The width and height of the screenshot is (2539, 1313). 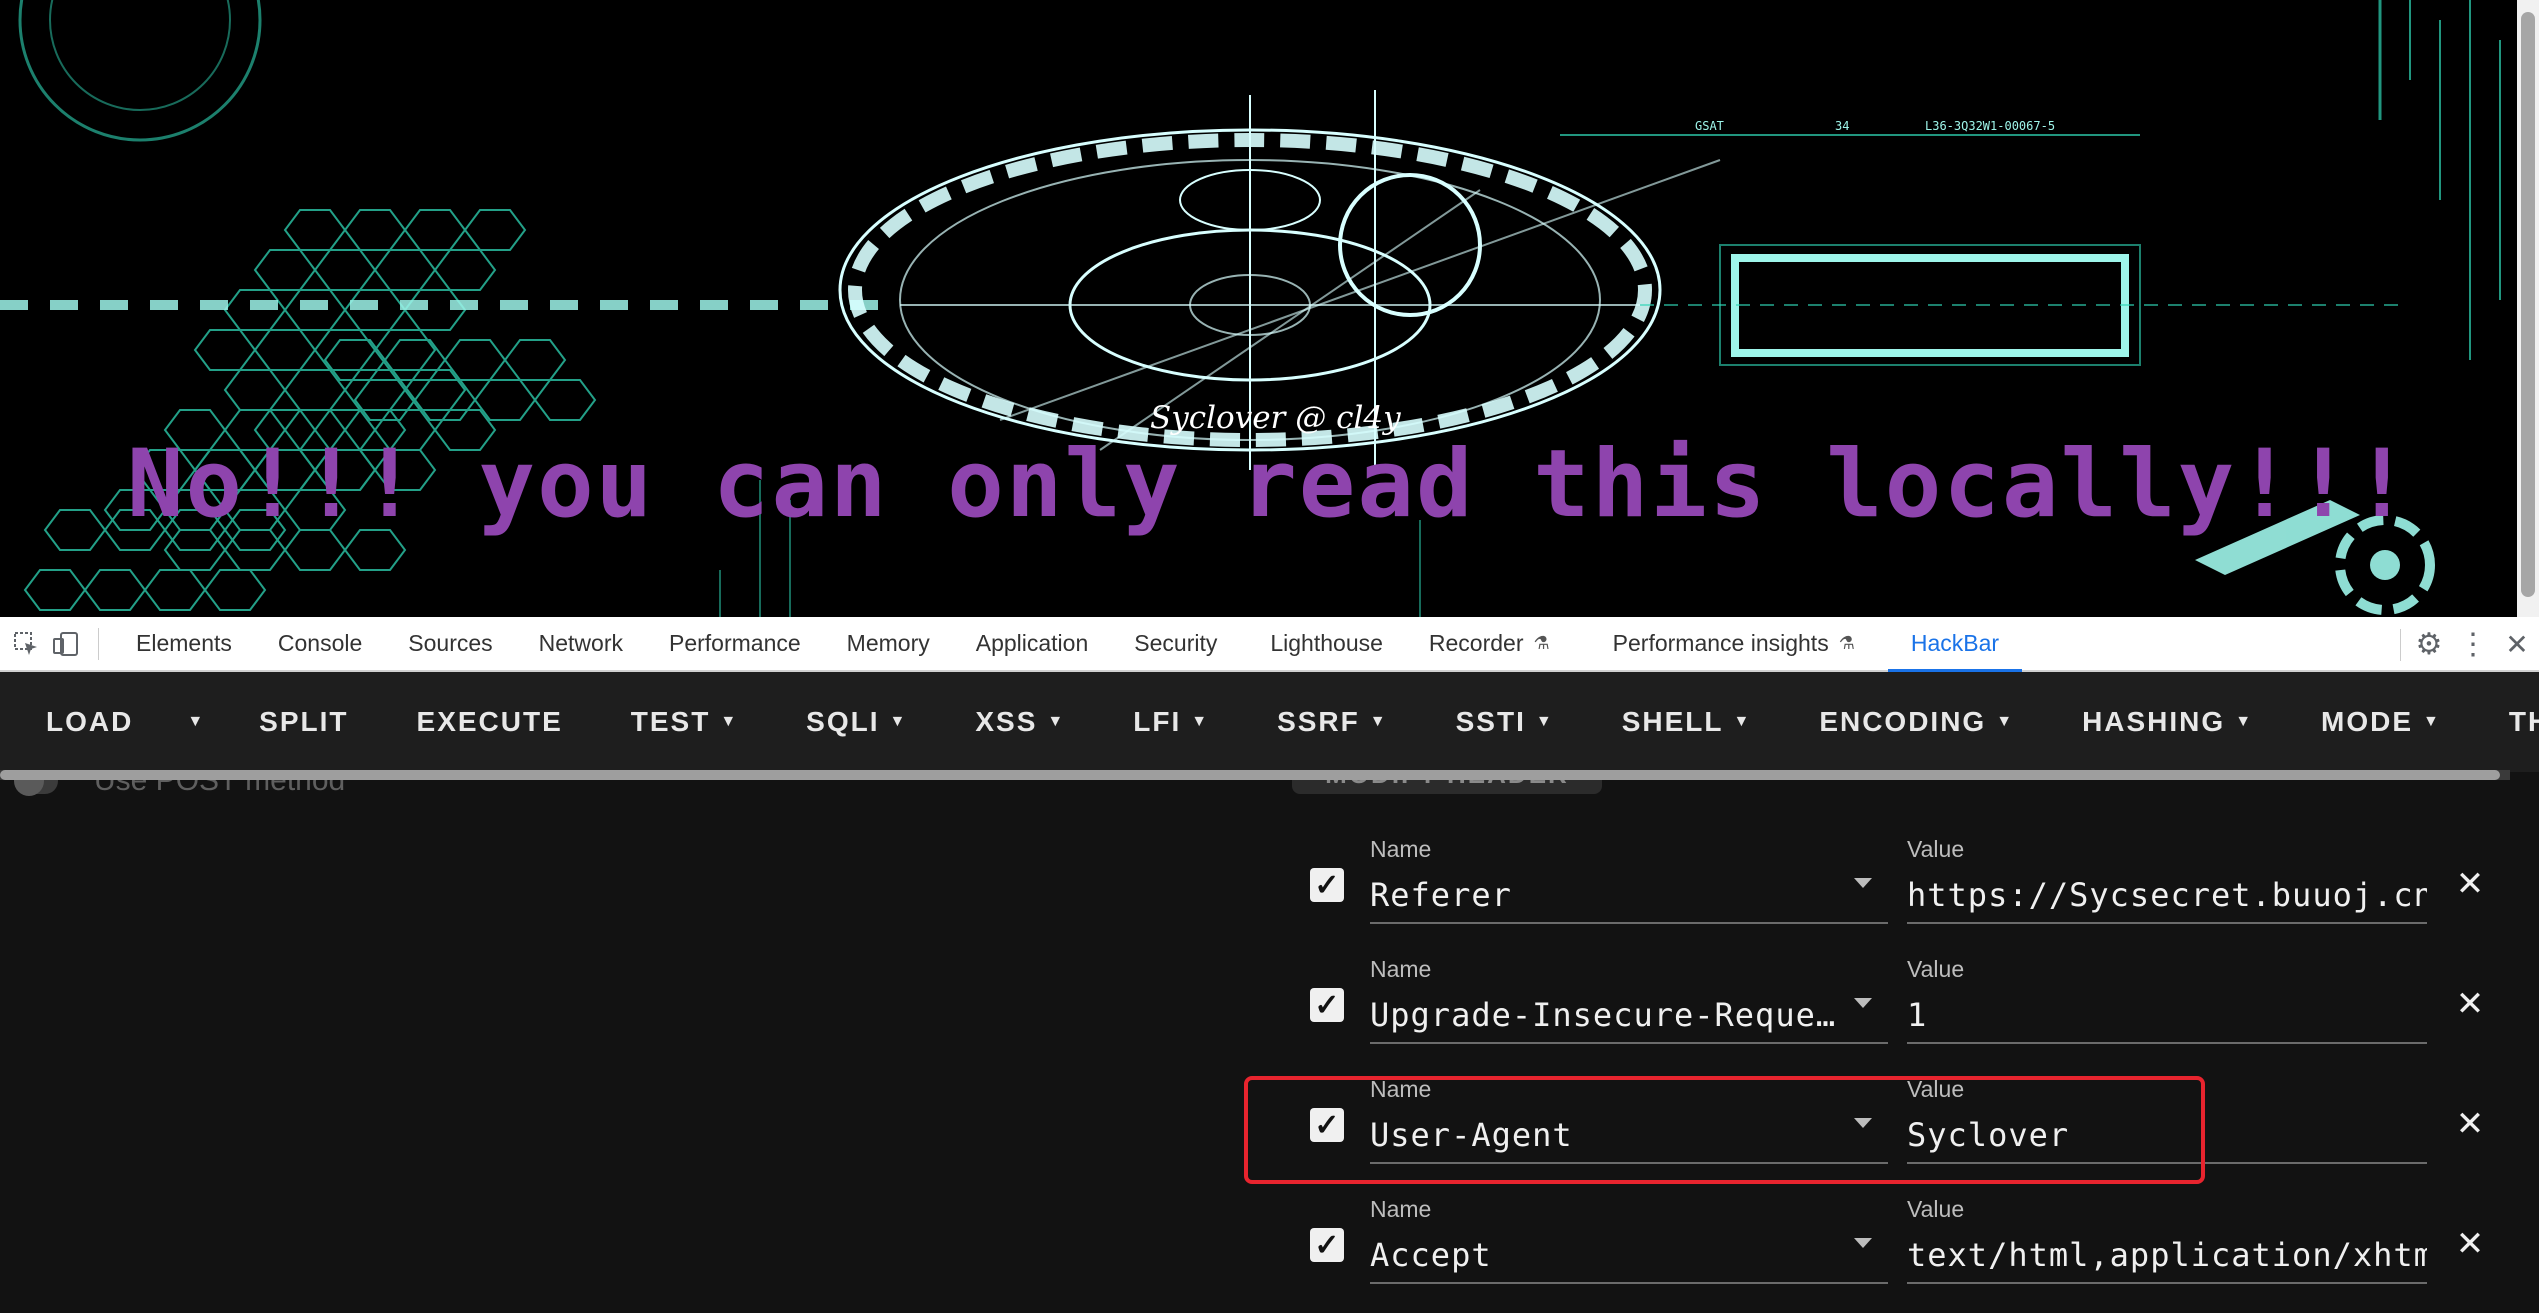 What do you see at coordinates (1332, 722) in the screenshot?
I see `ssrf-menu: SSRF ▼` at bounding box center [1332, 722].